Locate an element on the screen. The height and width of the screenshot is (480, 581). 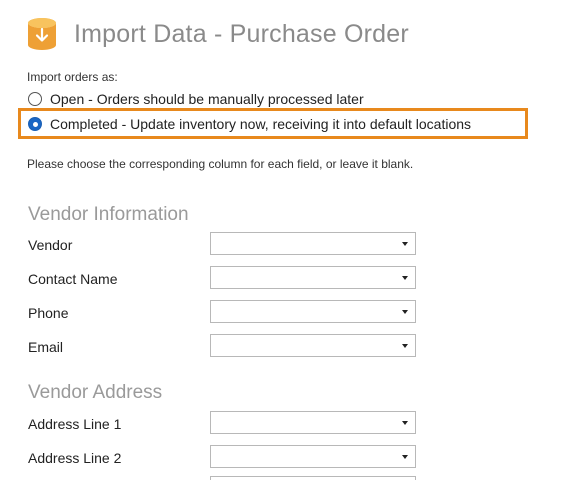
field-label-email: Email is located at coordinates (46, 347).